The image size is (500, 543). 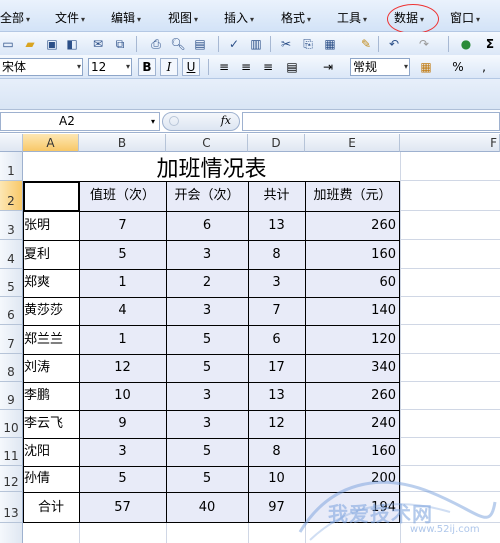 I want to click on row-header-11: 11, so click(x=11, y=452).